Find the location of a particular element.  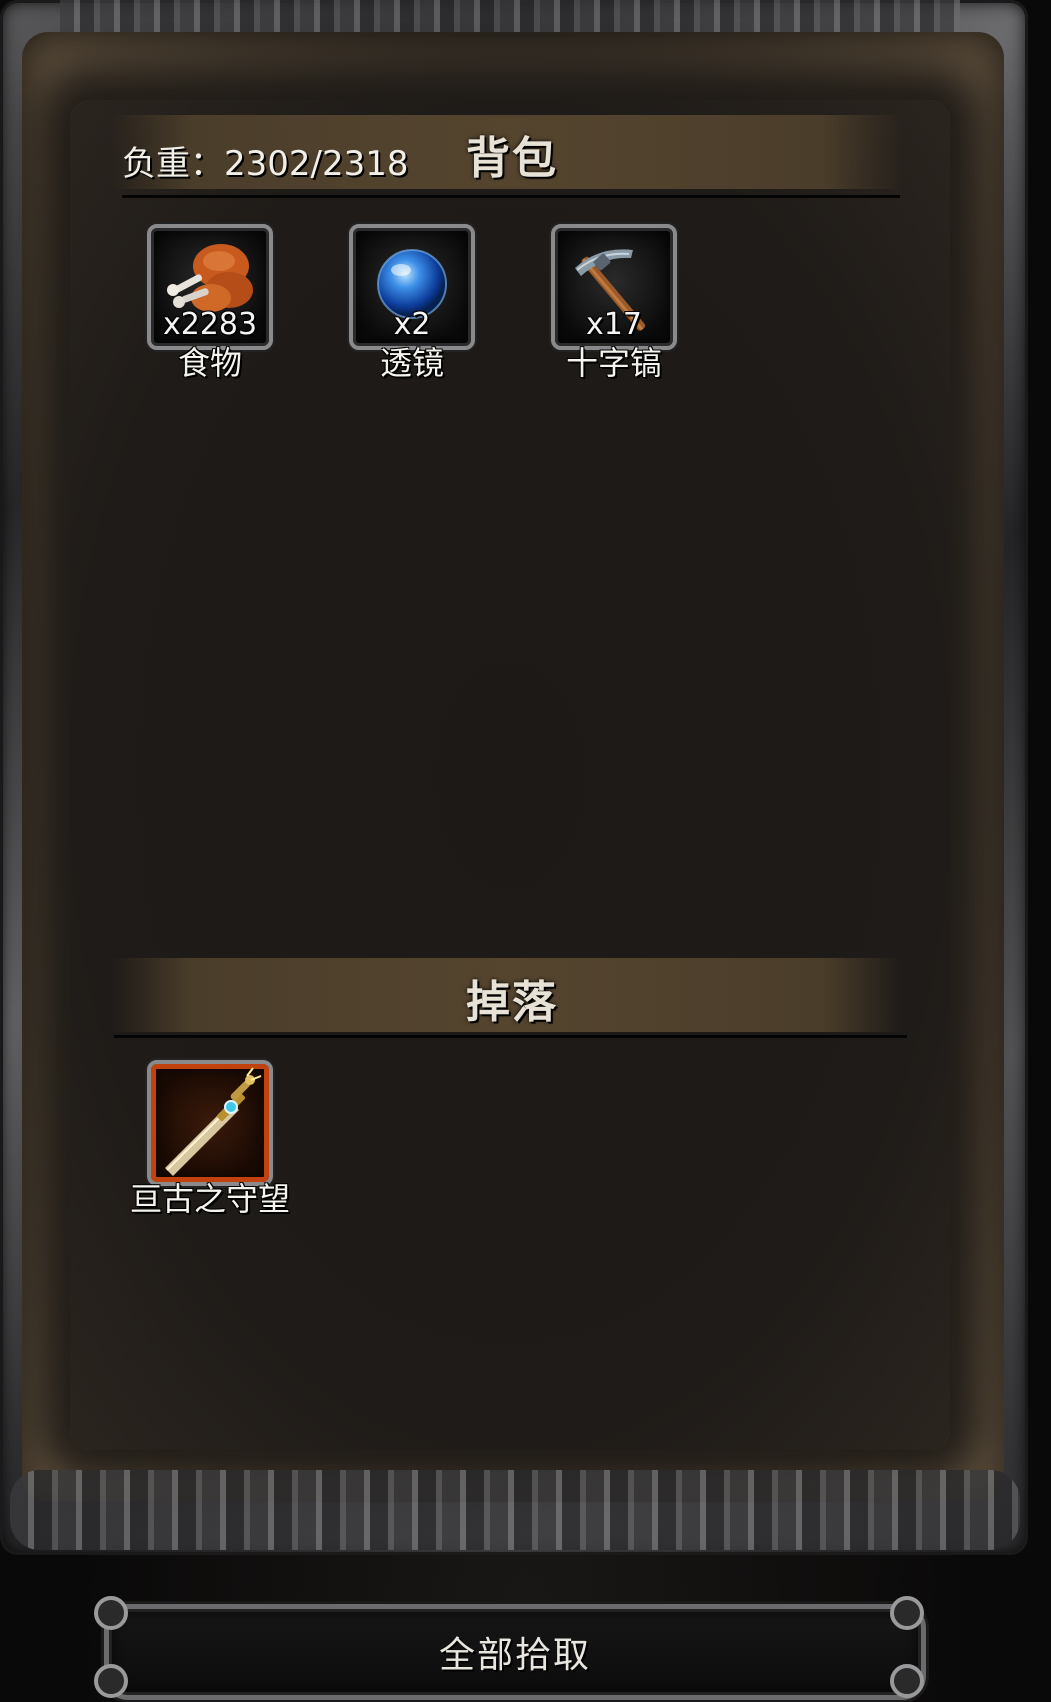

item-slot-frame: x17 is located at coordinates (614, 287).